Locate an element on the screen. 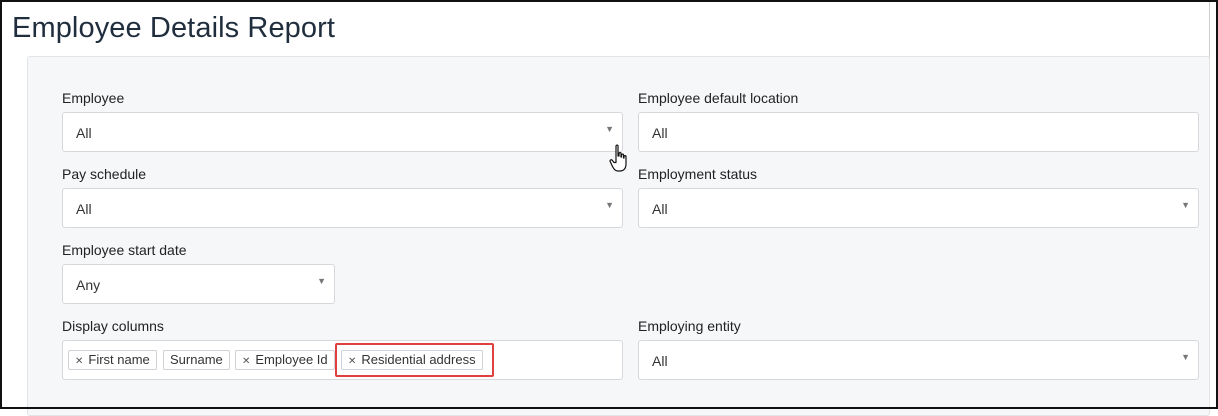 The image size is (1218, 416). employing-entity-value: All is located at coordinates (660, 361).